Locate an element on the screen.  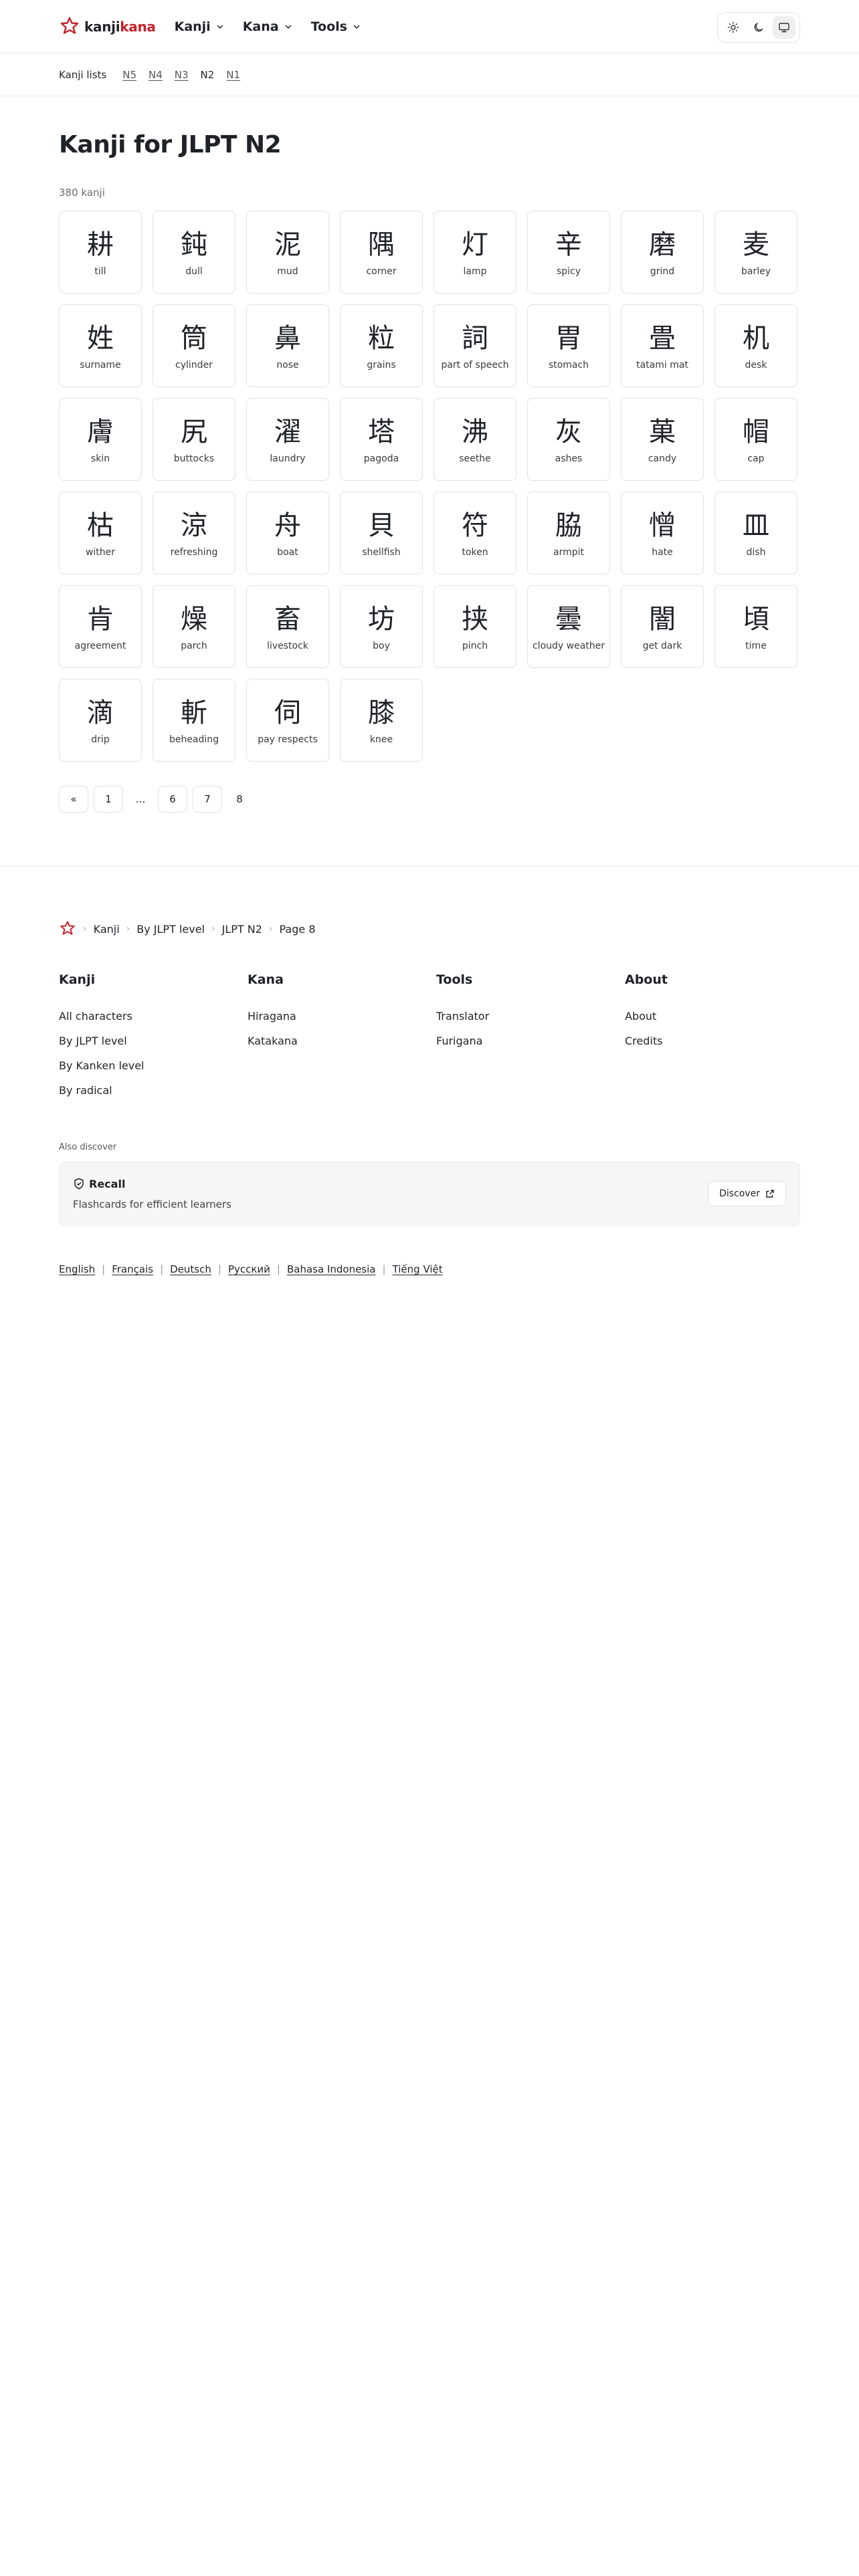
external-link-icon is located at coordinates (770, 1194).